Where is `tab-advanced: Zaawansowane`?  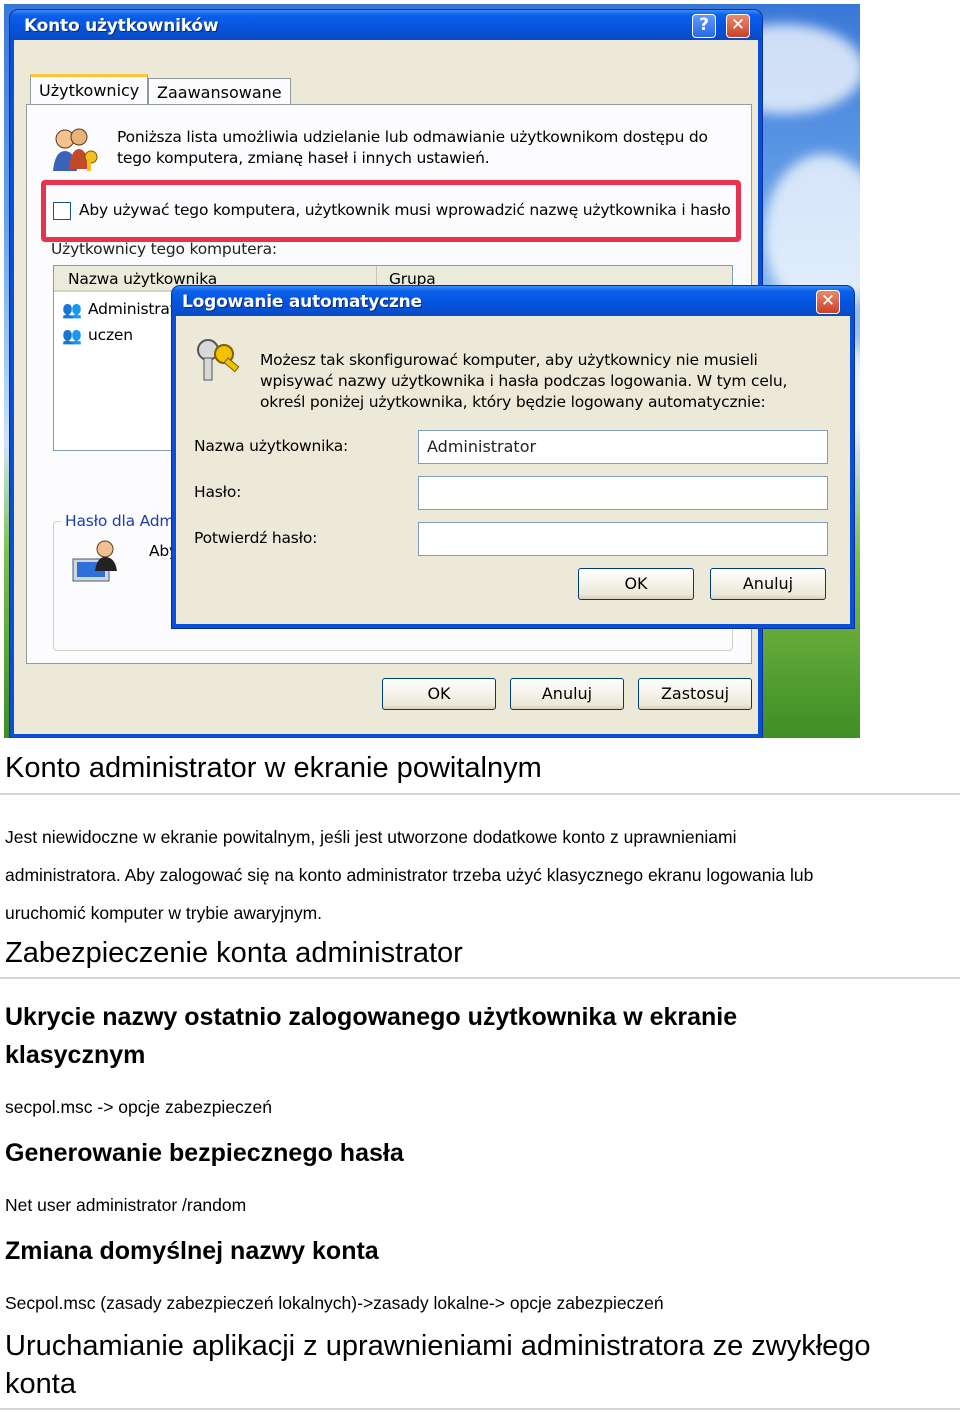 tab-advanced: Zaawansowane is located at coordinates (219, 92).